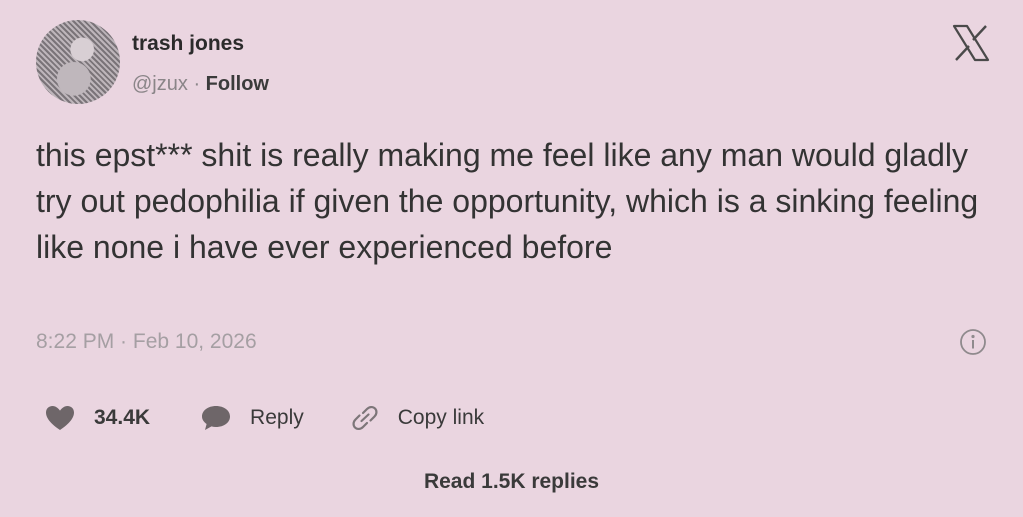 The image size is (1023, 517). What do you see at coordinates (78, 62) in the screenshot?
I see `avatar` at bounding box center [78, 62].